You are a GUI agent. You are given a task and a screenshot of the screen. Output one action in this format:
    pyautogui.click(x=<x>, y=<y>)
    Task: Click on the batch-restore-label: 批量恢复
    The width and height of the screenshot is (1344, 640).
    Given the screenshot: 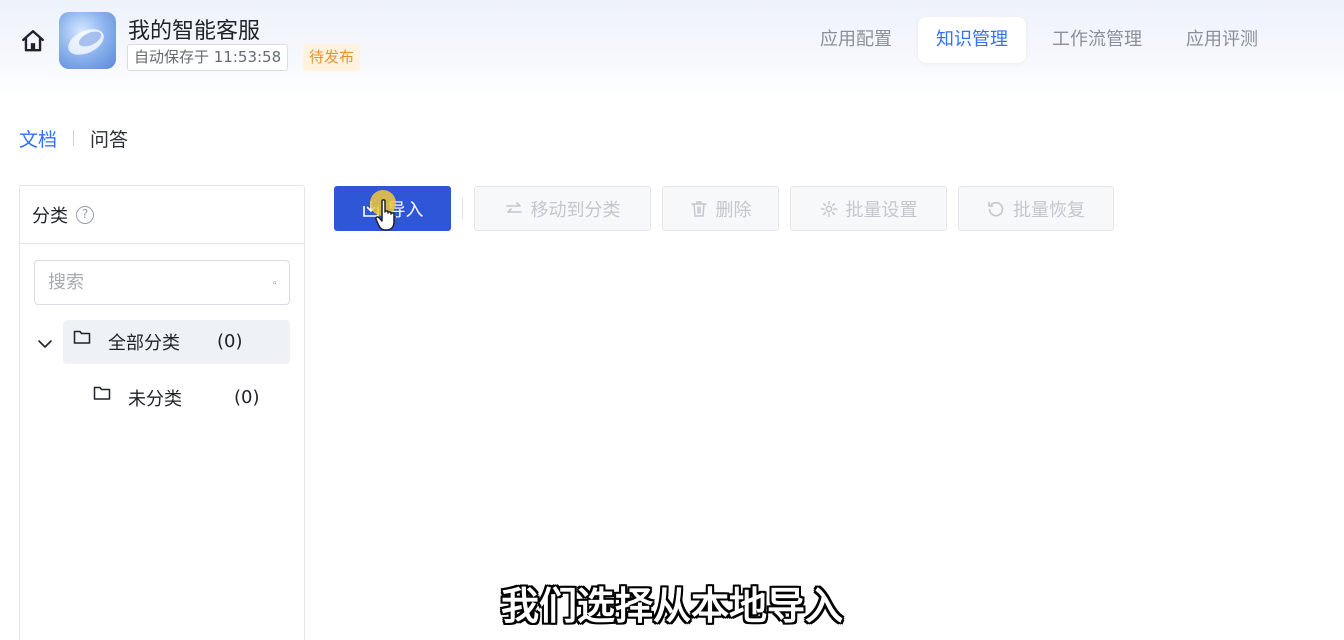 What is the action you would take?
    pyautogui.click(x=1049, y=210)
    